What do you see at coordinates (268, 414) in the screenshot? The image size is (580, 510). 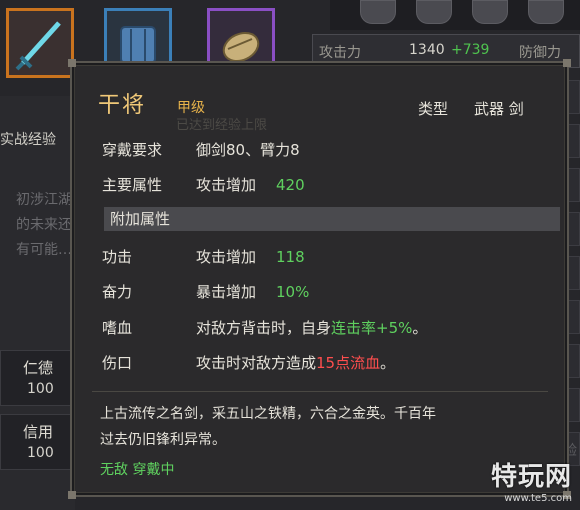 I see `description-line: 上古流传之名剑，采五山之铁精，六合之金英。千百年` at bounding box center [268, 414].